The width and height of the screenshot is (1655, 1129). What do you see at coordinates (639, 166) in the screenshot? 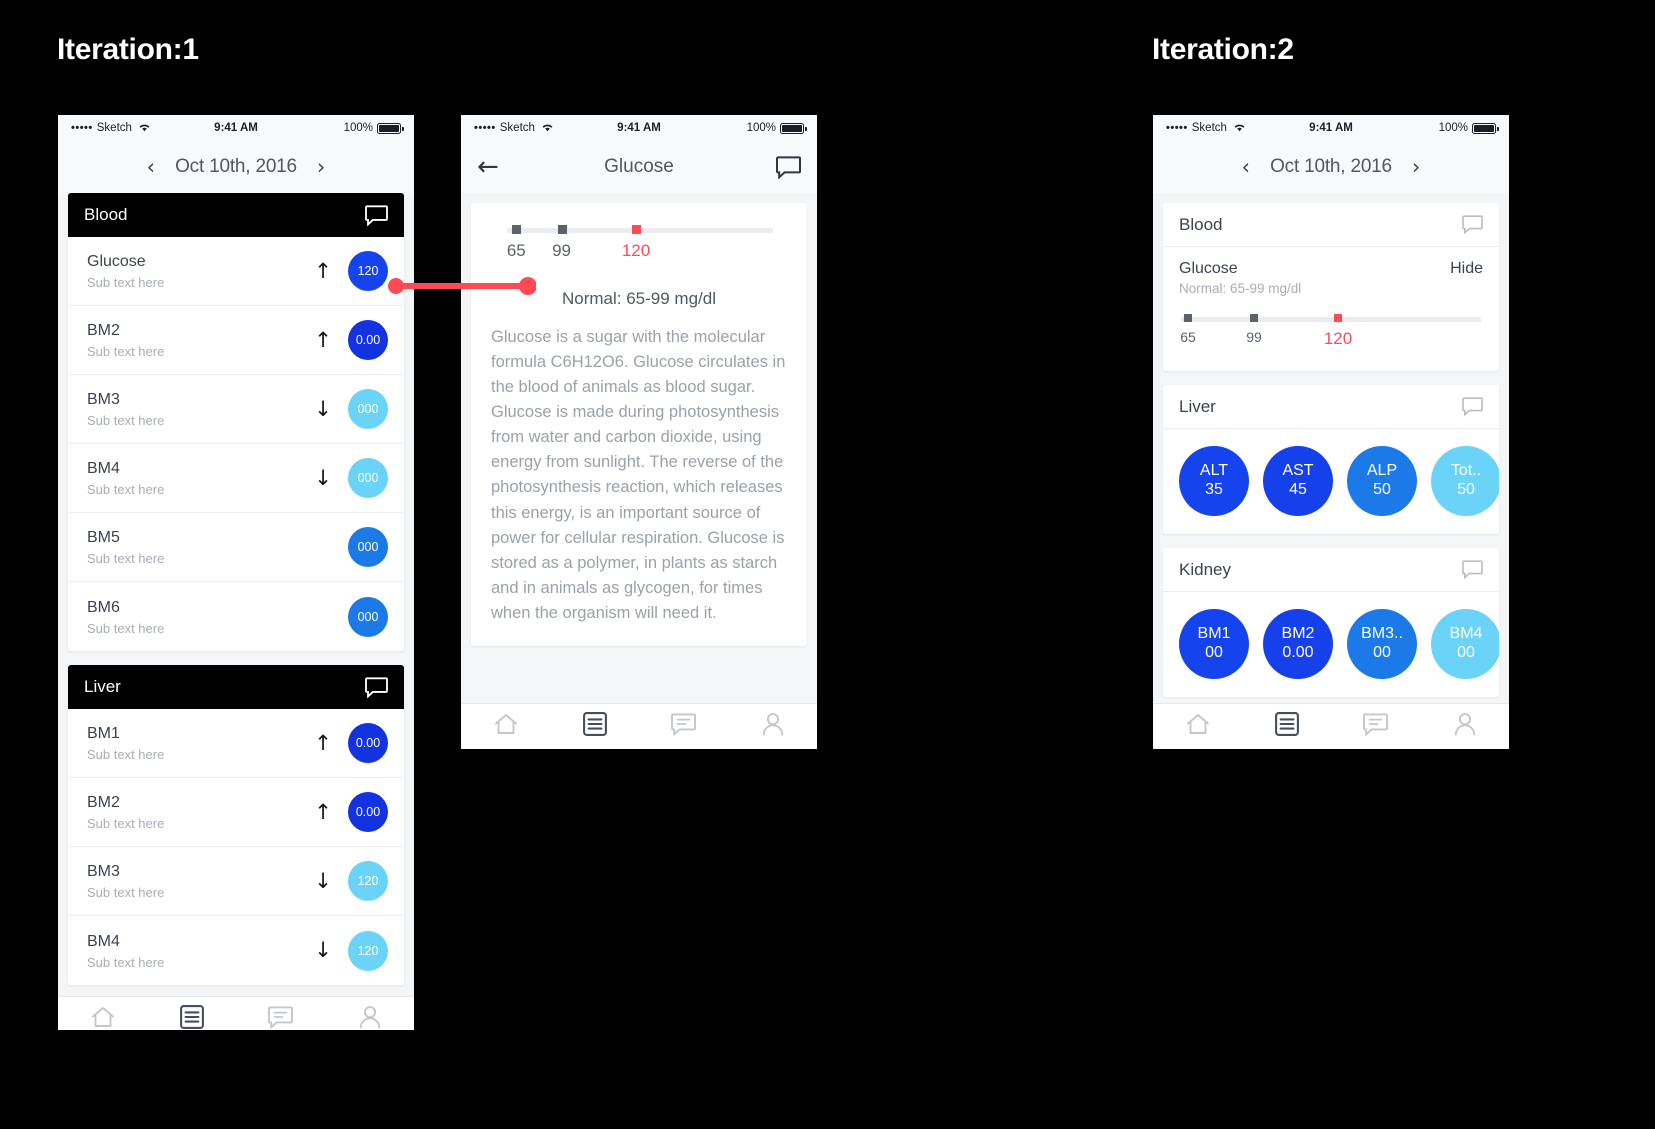
I see `page-title: Glucose` at bounding box center [639, 166].